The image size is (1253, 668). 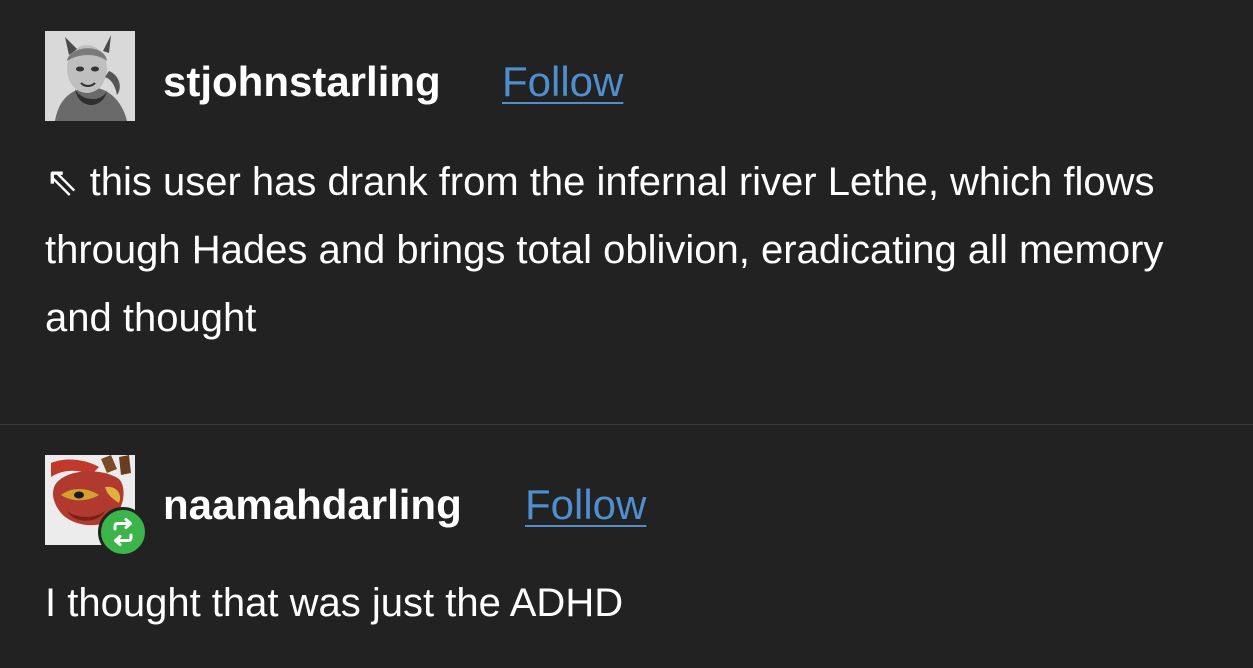 I want to click on avatar, so click(x=90, y=76).